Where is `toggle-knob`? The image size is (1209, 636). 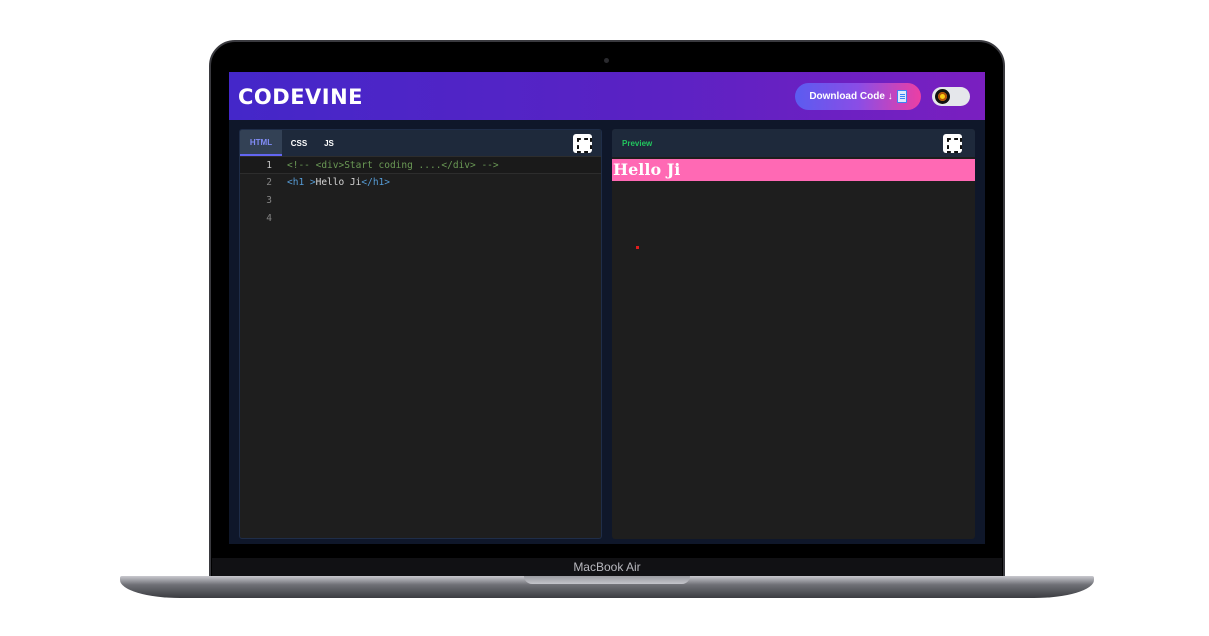 toggle-knob is located at coordinates (942, 96).